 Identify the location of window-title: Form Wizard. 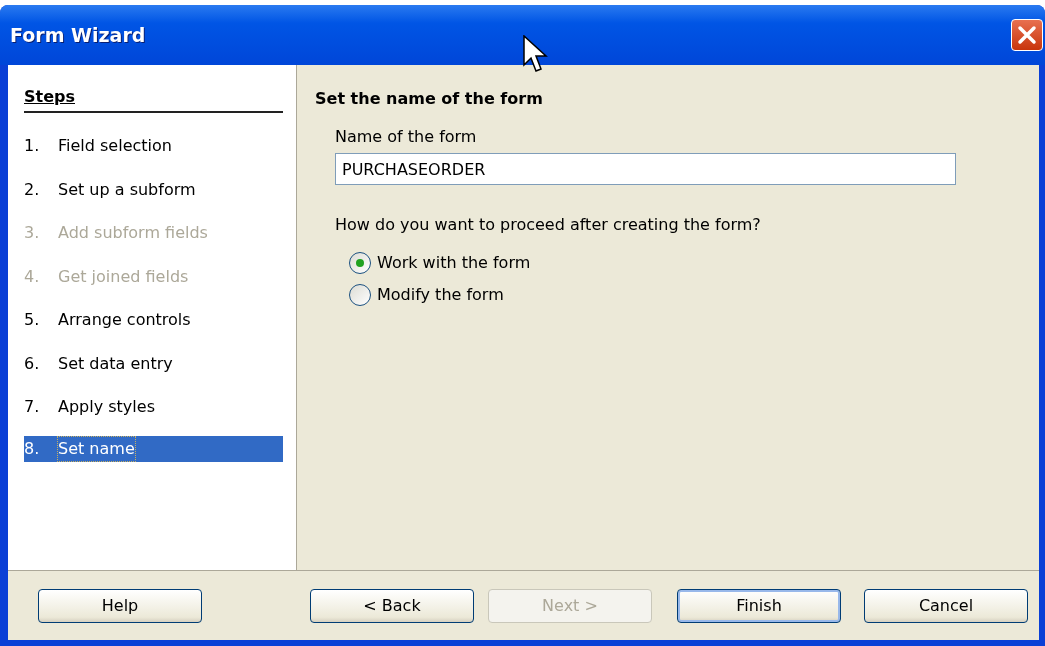
(78, 35).